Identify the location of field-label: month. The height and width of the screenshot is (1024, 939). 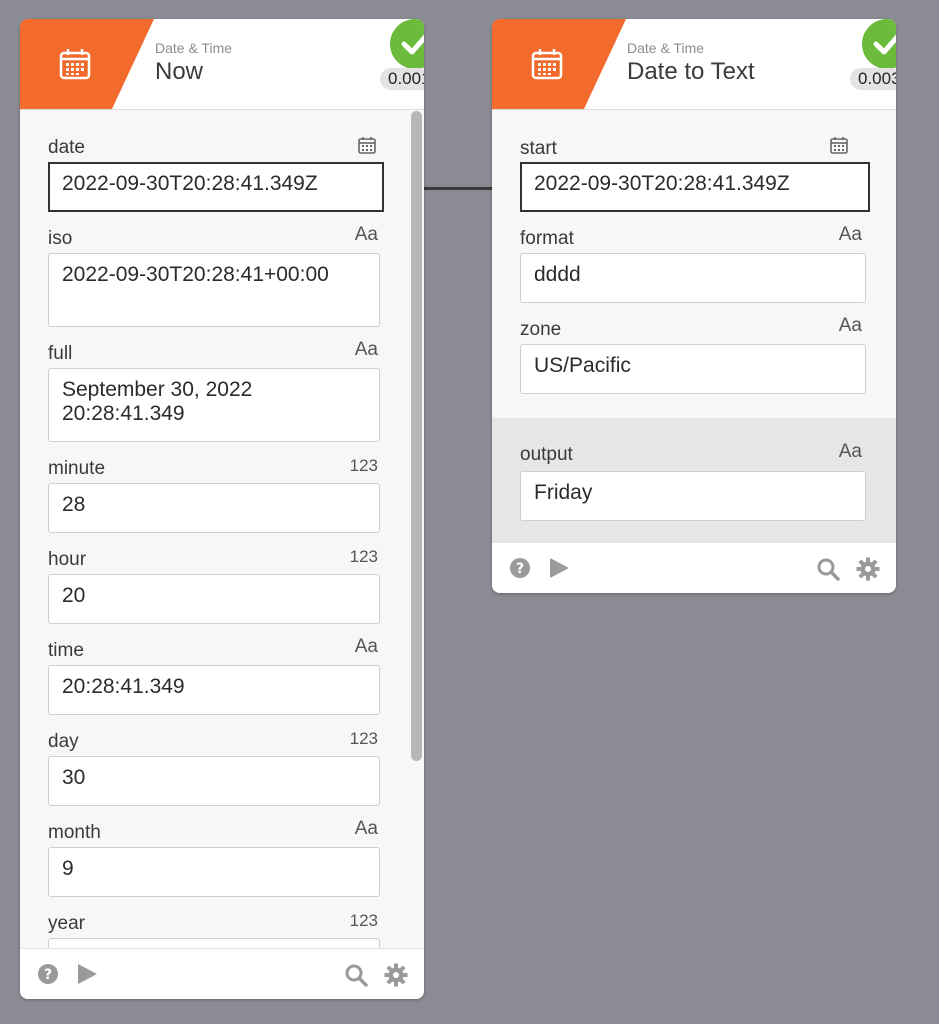
(74, 832).